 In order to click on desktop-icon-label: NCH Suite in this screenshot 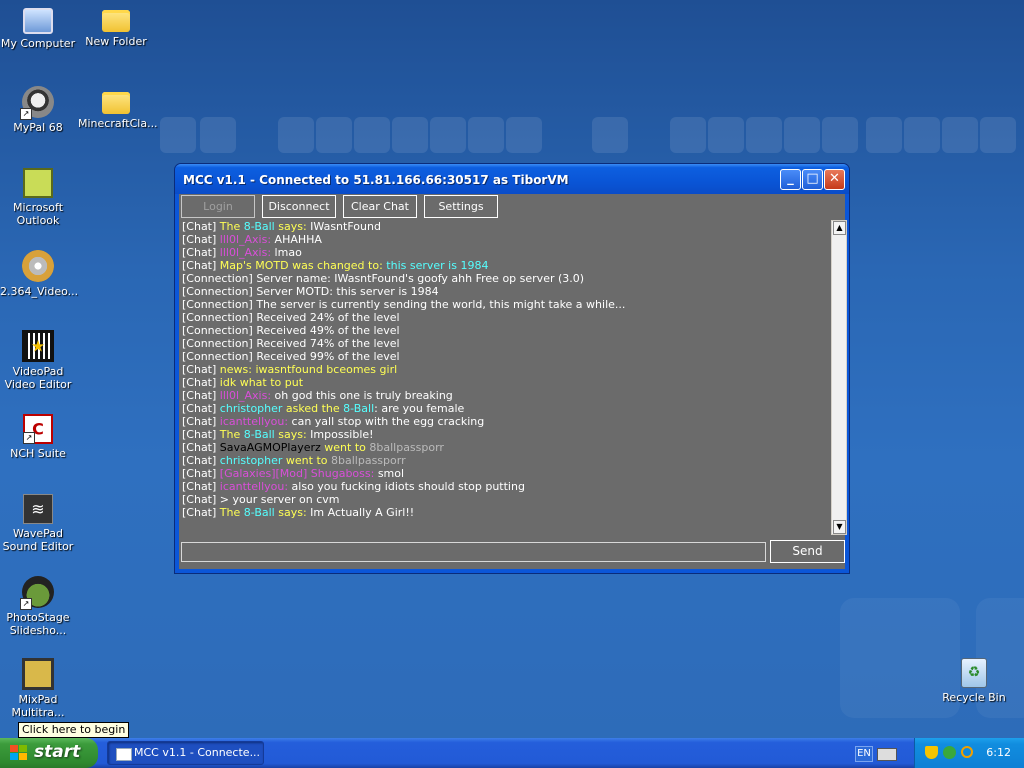, I will do `click(38, 453)`.